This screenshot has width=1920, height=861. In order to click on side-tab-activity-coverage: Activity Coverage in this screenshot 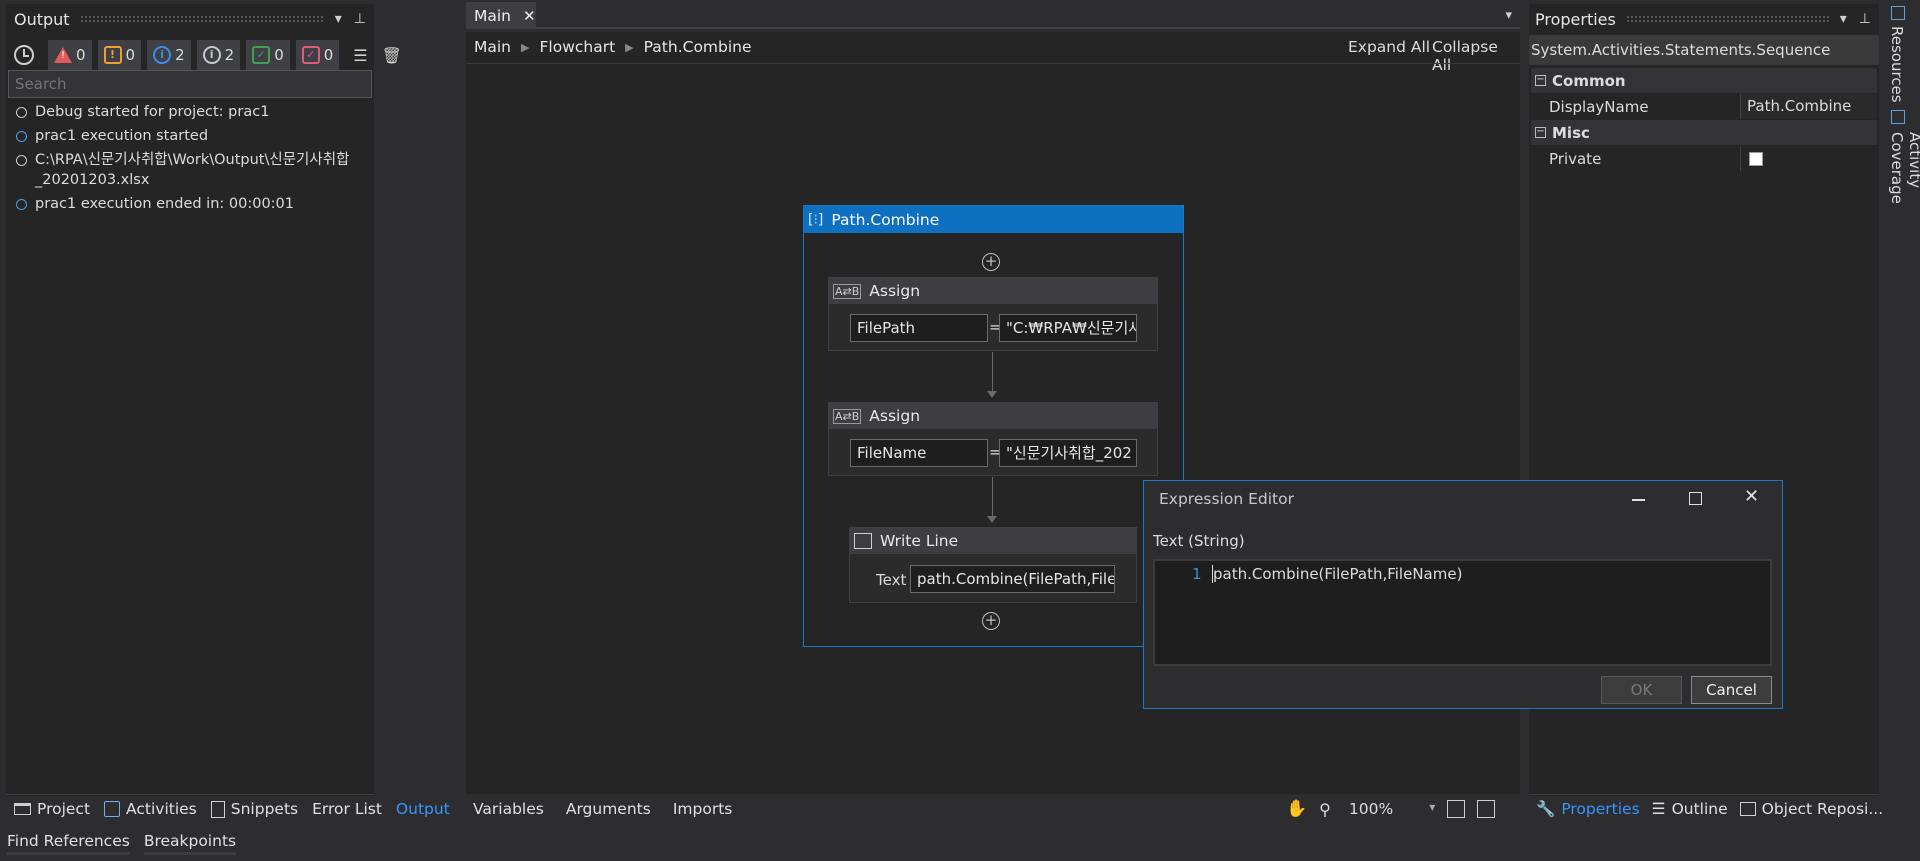, I will do `click(1903, 183)`.